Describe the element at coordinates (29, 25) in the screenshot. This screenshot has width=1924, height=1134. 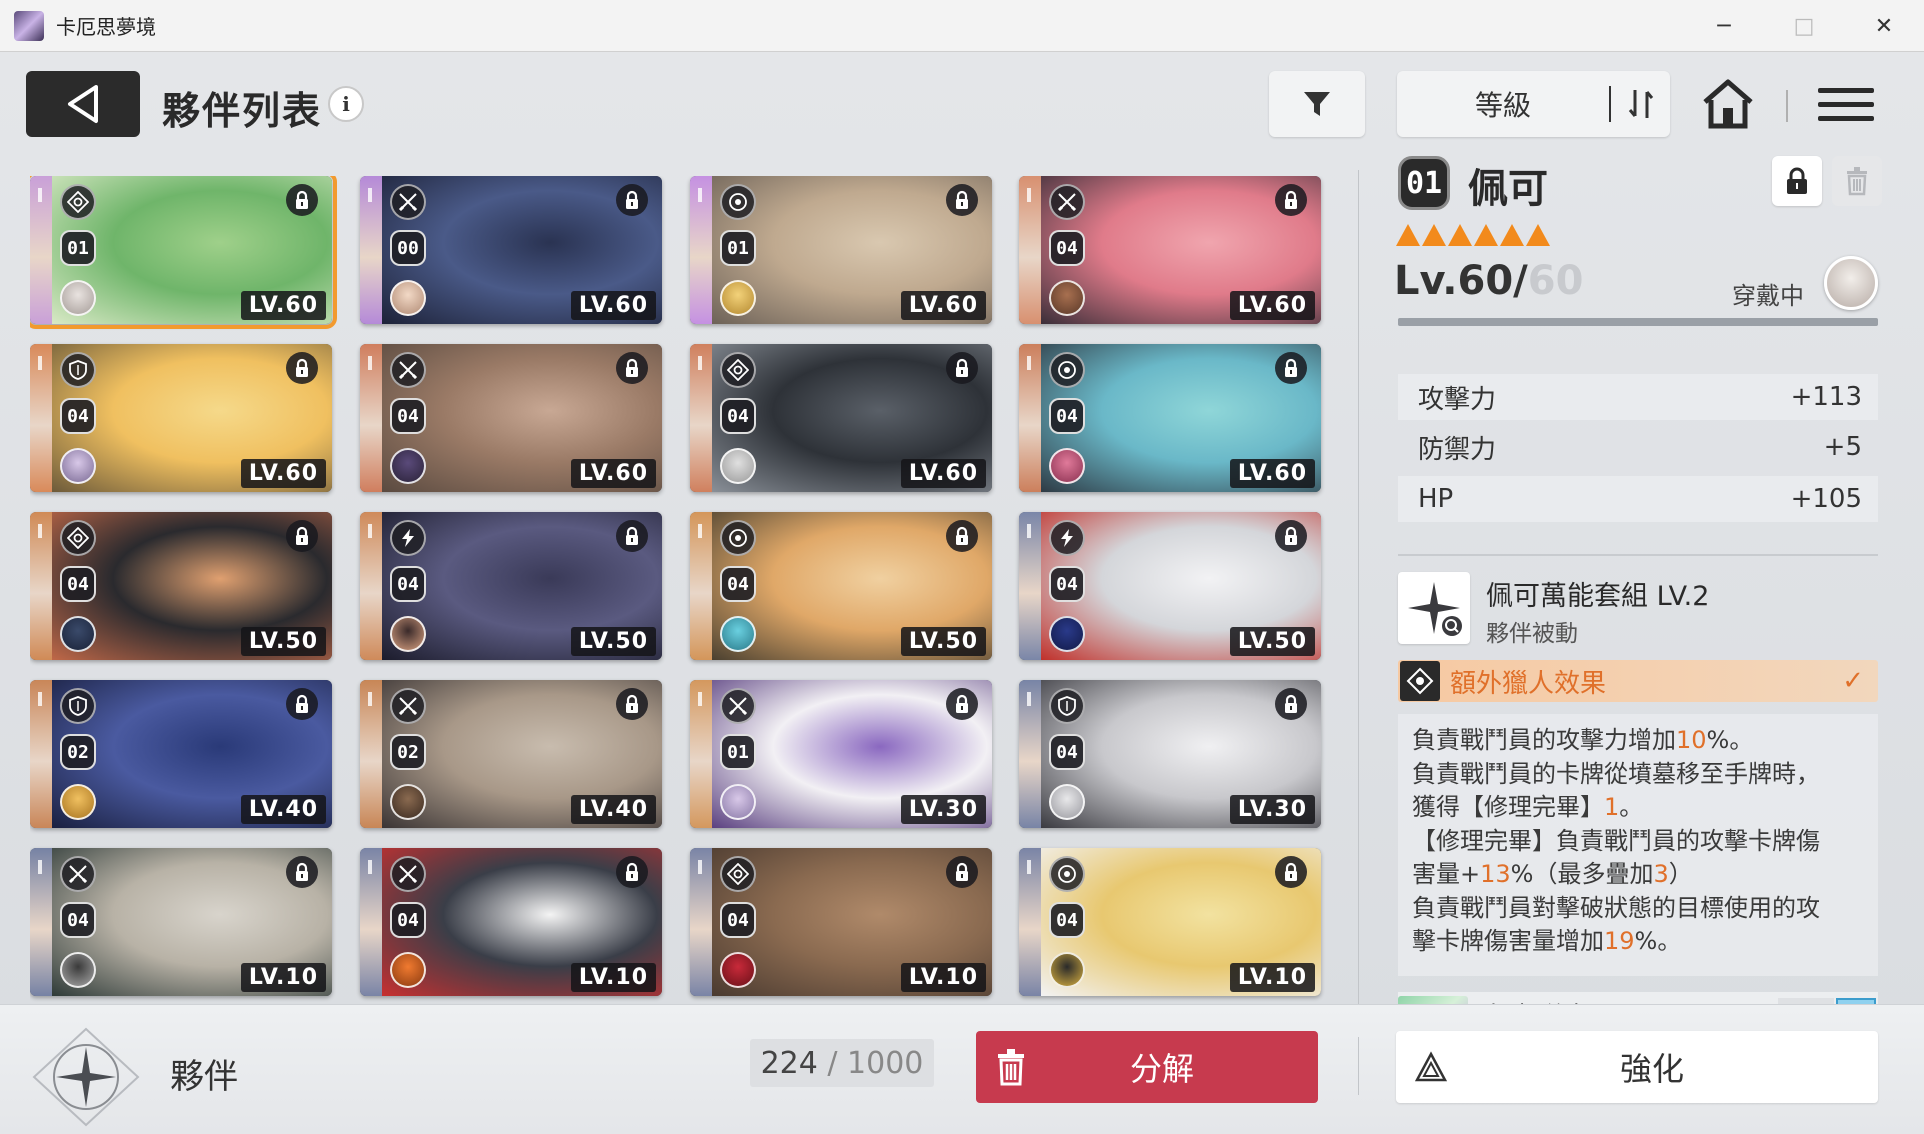
I see `app-icon` at that location.